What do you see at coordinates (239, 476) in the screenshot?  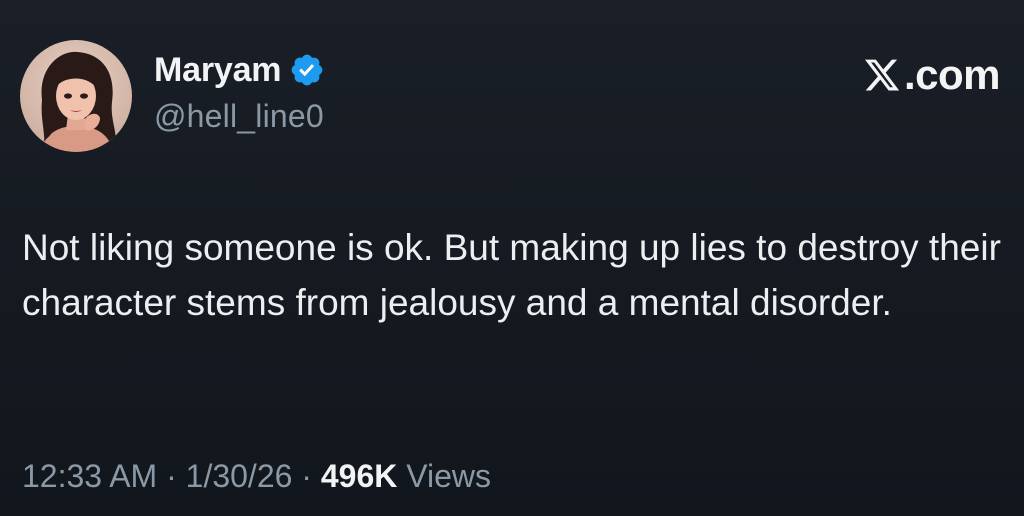 I see `tweet-date: 1/30/26` at bounding box center [239, 476].